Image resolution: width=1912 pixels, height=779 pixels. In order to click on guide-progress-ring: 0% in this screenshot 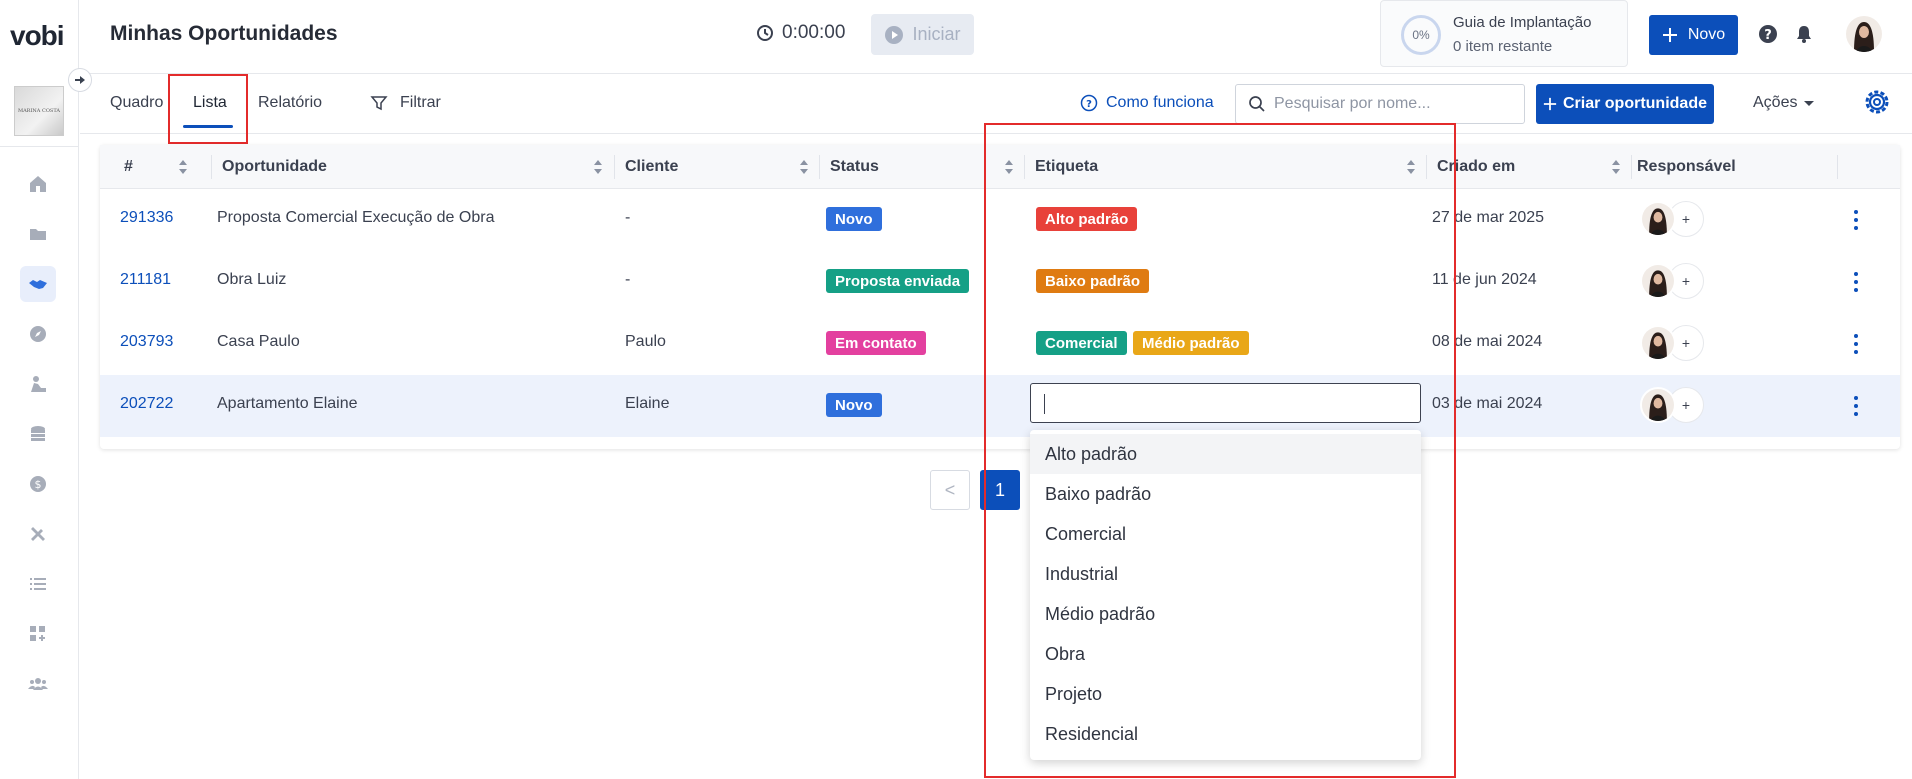, I will do `click(1421, 35)`.